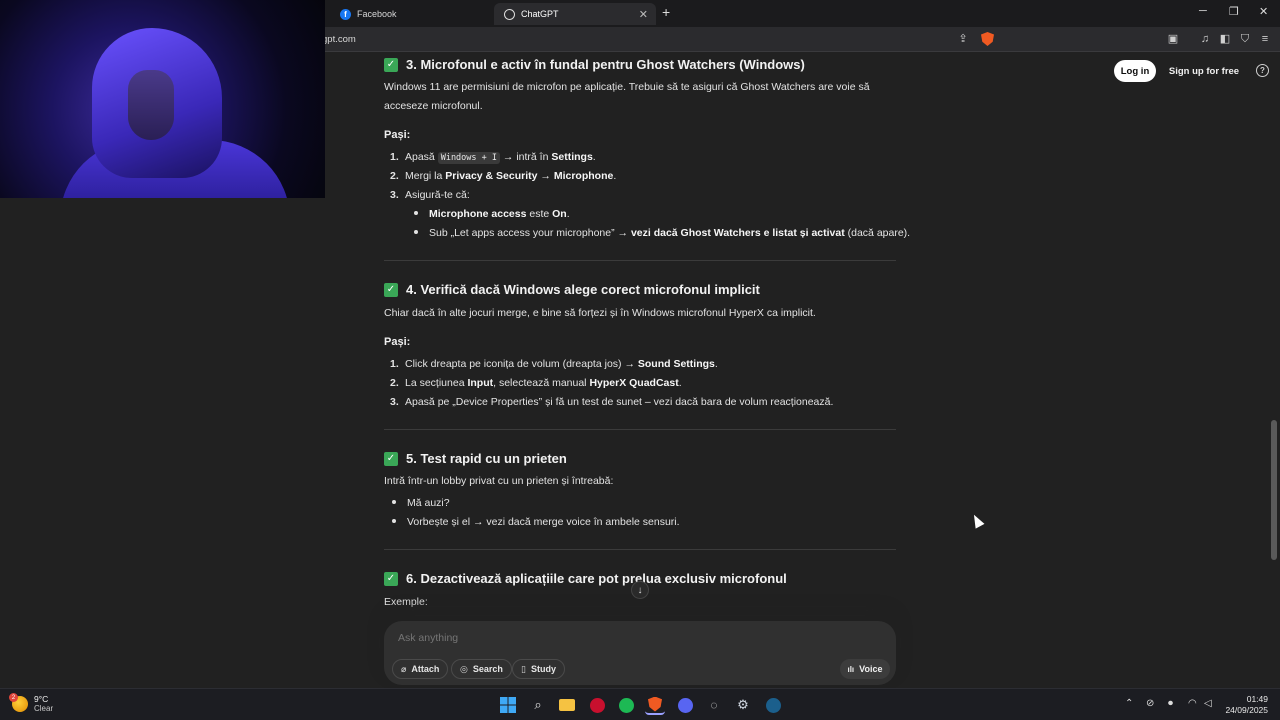 This screenshot has height=720, width=1280. I want to click on settings-gear-icon: ⚙, so click(743, 705).